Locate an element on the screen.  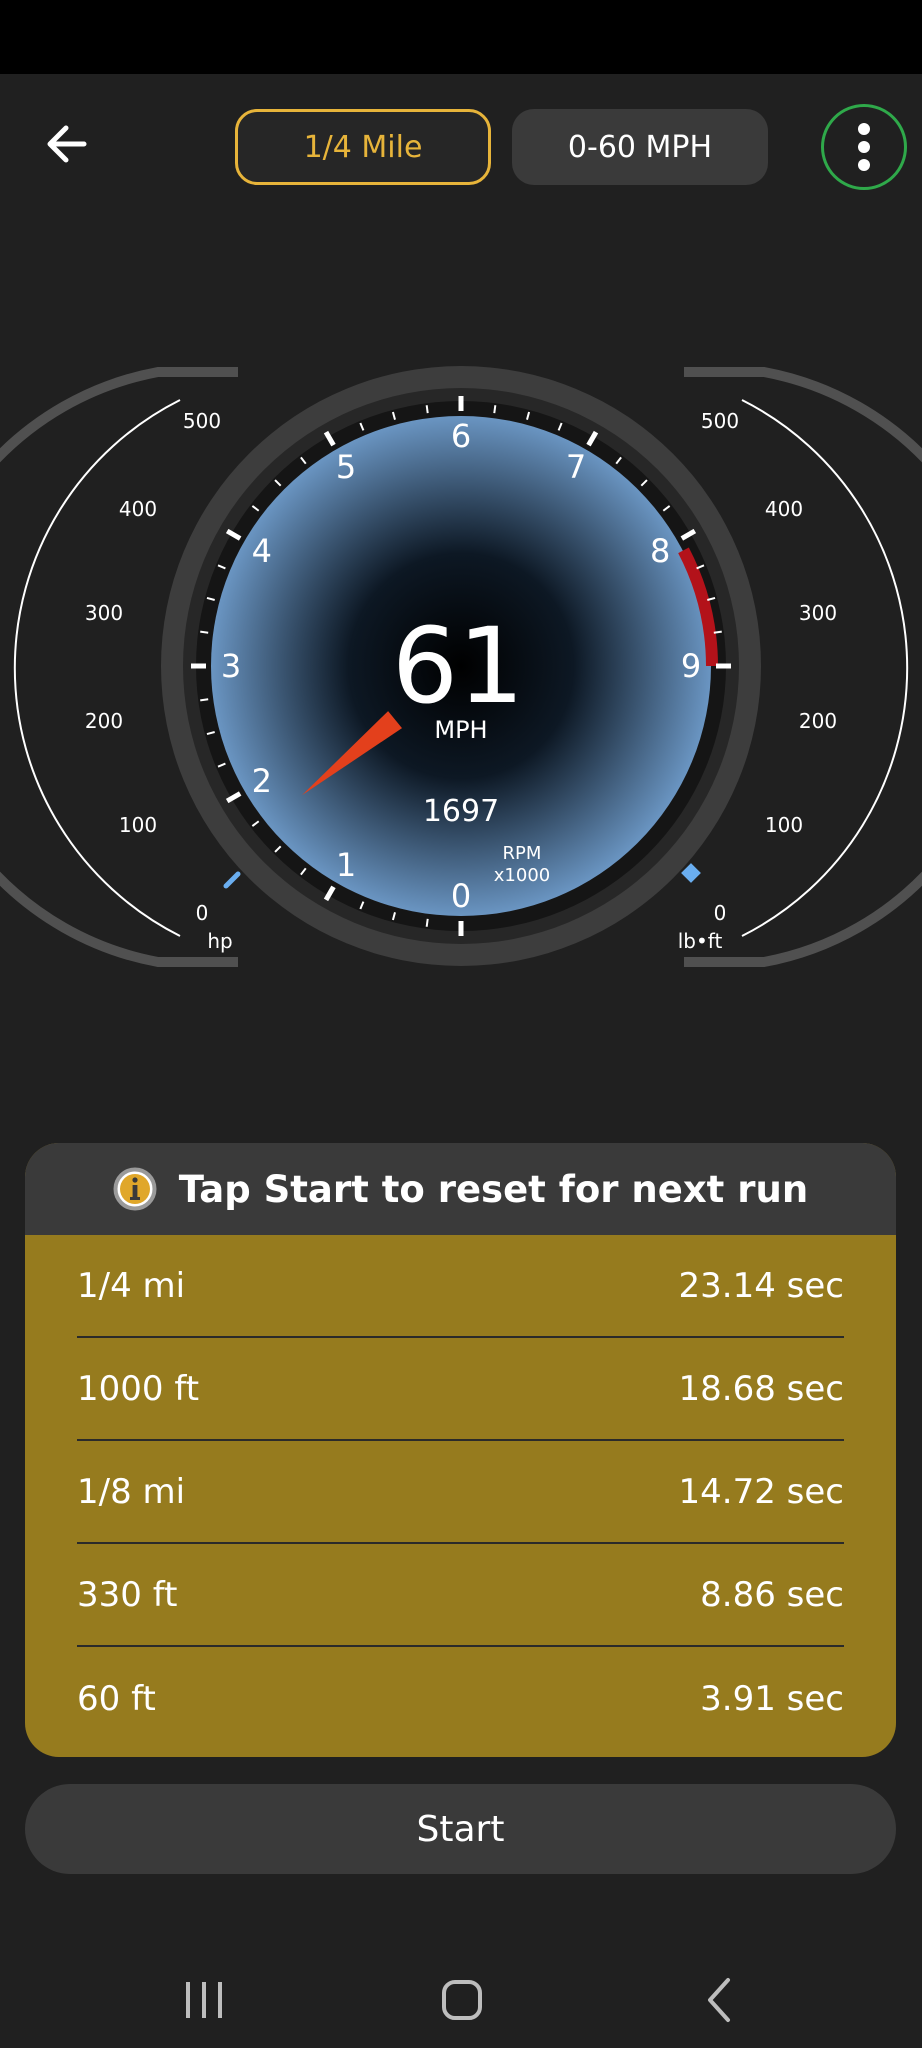
system-back-button is located at coordinates (720, 2000).